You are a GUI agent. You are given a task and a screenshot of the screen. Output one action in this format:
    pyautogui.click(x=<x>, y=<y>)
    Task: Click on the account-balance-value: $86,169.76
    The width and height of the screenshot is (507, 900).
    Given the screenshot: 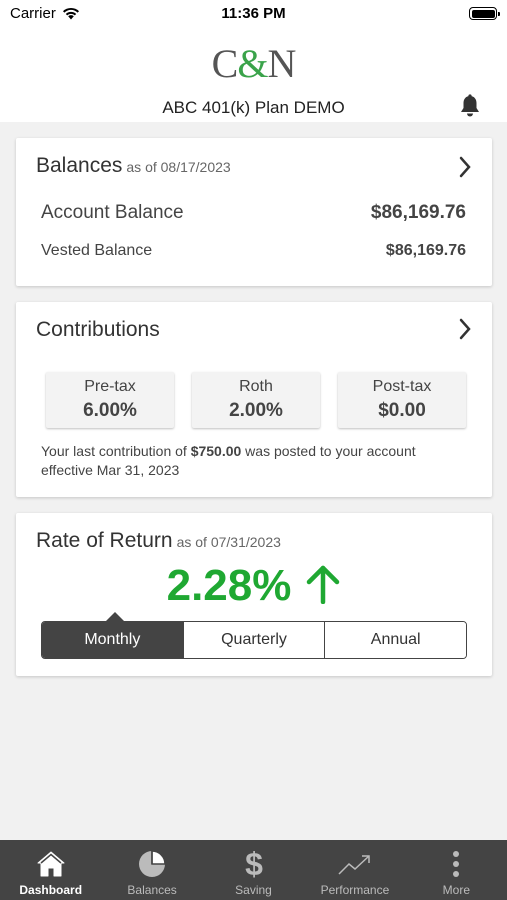 What is the action you would take?
    pyautogui.click(x=418, y=212)
    